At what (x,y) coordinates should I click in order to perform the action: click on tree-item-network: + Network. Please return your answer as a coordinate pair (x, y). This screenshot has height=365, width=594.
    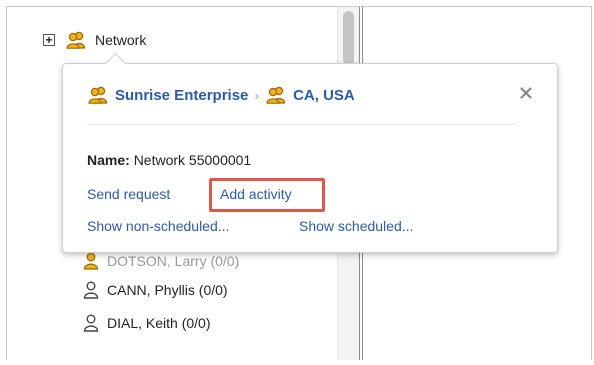
    Looking at the image, I should click on (94, 40).